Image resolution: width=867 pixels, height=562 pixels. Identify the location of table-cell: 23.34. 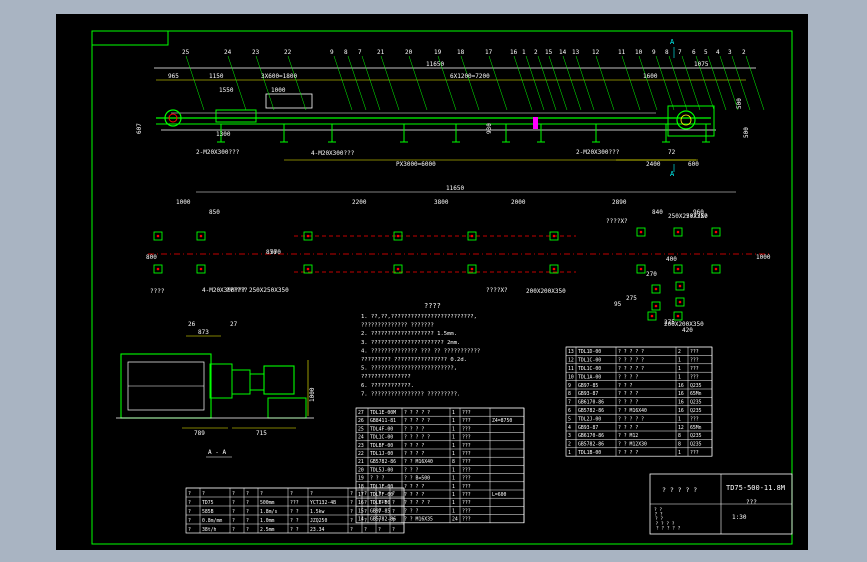
(317, 530).